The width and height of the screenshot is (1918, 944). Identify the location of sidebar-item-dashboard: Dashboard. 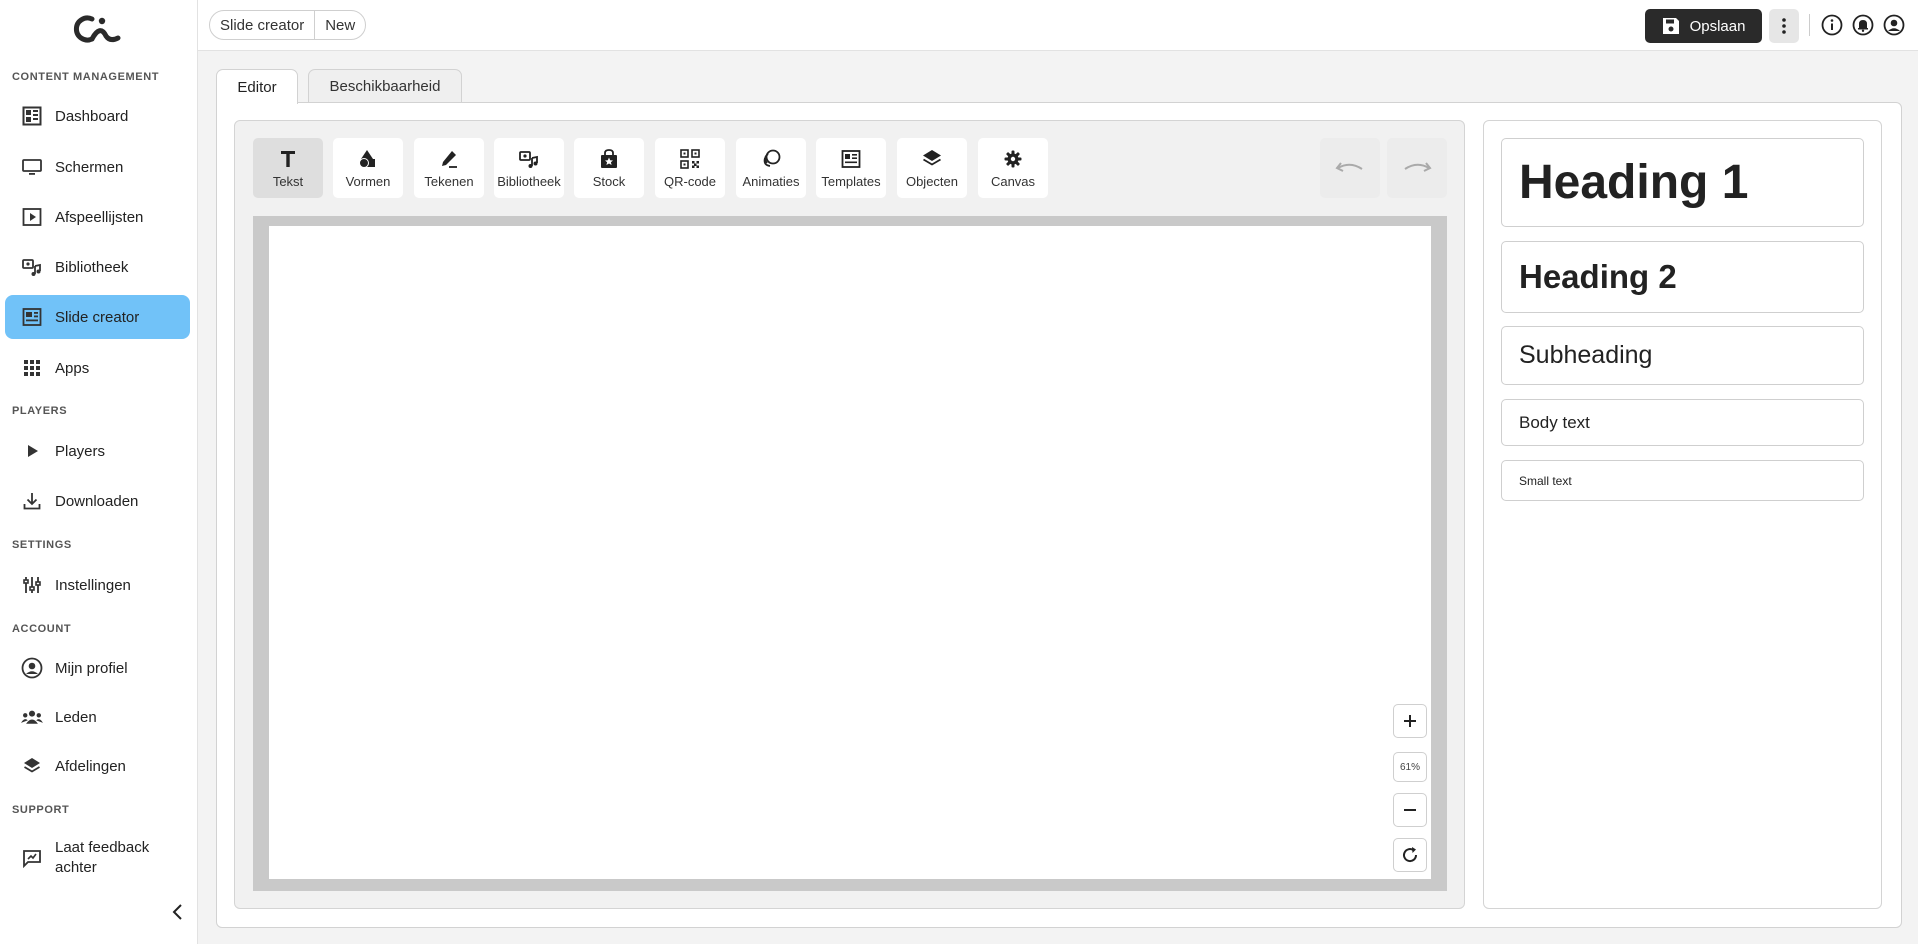
(97, 116).